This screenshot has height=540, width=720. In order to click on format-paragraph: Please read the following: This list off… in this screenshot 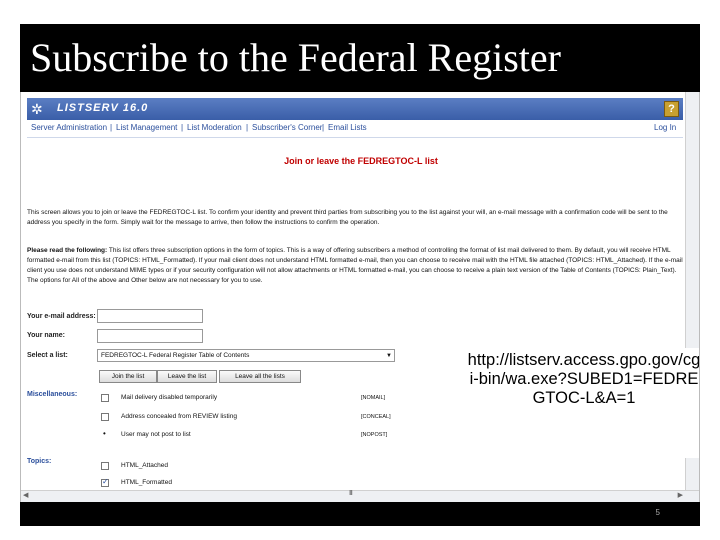, I will do `click(357, 266)`.